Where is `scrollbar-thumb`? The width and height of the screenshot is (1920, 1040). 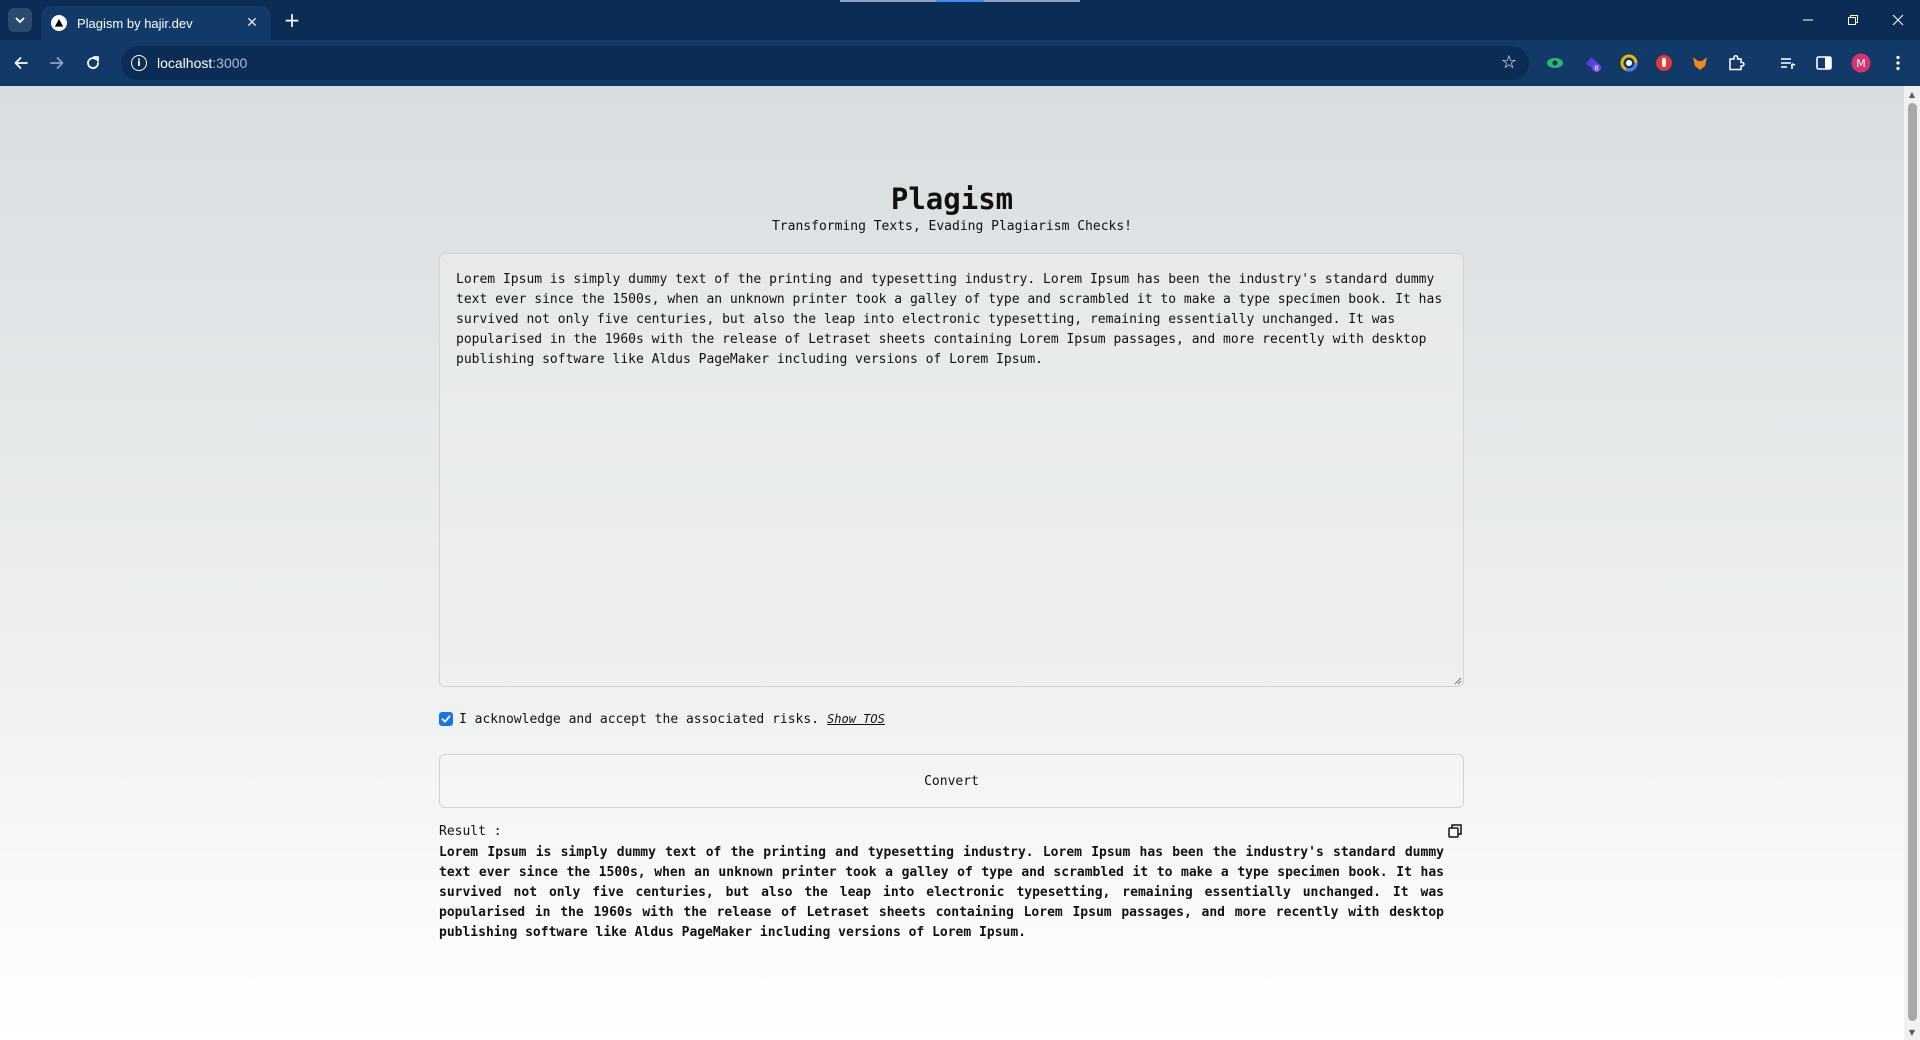 scrollbar-thumb is located at coordinates (1912, 562).